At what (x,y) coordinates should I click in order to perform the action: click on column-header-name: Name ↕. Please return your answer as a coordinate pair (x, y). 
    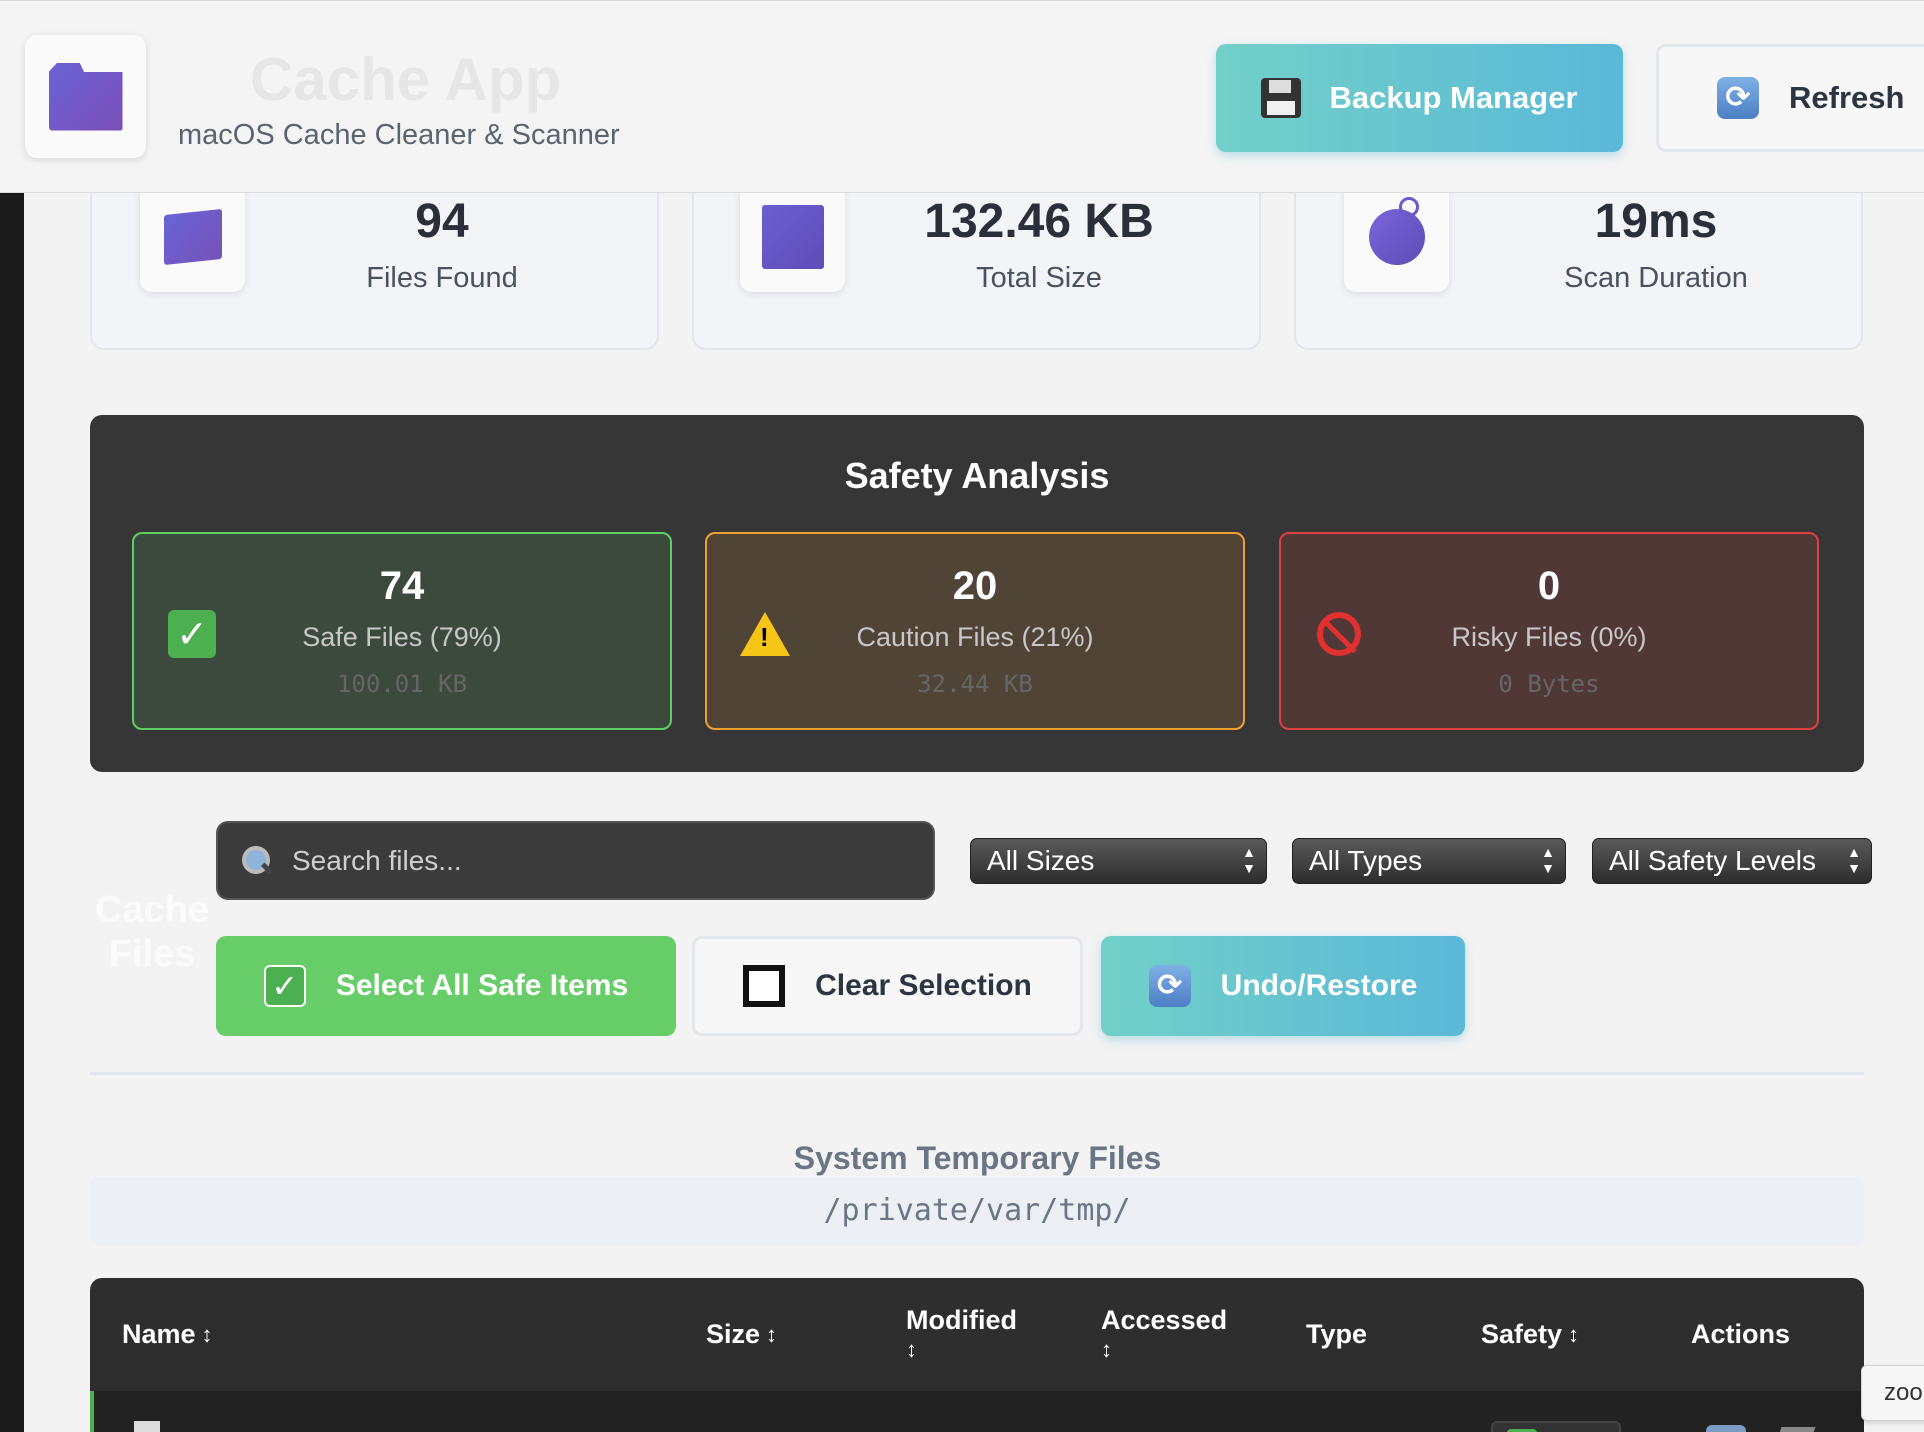
    Looking at the image, I should click on (167, 1334).